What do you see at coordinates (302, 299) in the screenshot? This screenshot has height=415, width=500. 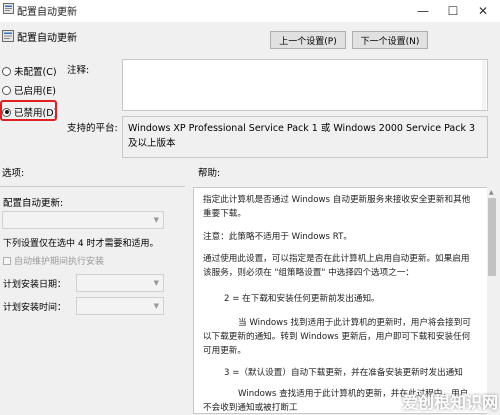 I see `help-paragraph: 2 = 在下载和安装任何更新前发出通知。` at bounding box center [302, 299].